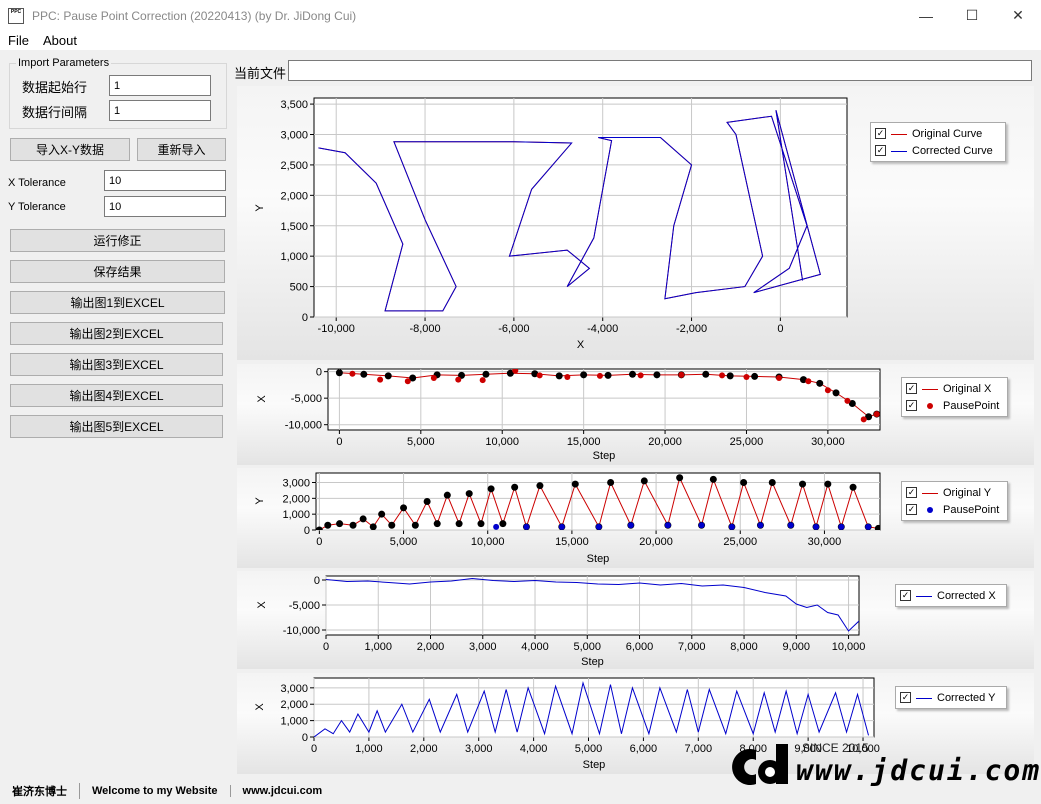 The width and height of the screenshot is (1041, 804). What do you see at coordinates (1018, 15) in the screenshot?
I see `close-button: ✕` at bounding box center [1018, 15].